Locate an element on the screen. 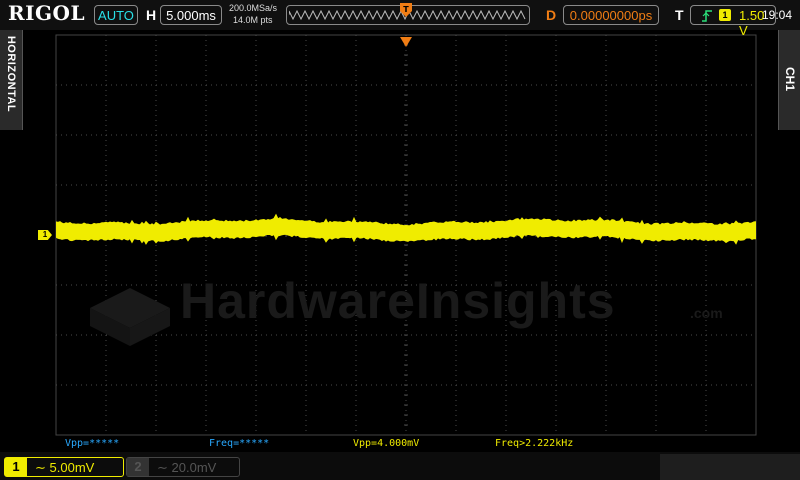 This screenshot has height=480, width=800. watermark: HardwareInsights is located at coordinates (398, 301).